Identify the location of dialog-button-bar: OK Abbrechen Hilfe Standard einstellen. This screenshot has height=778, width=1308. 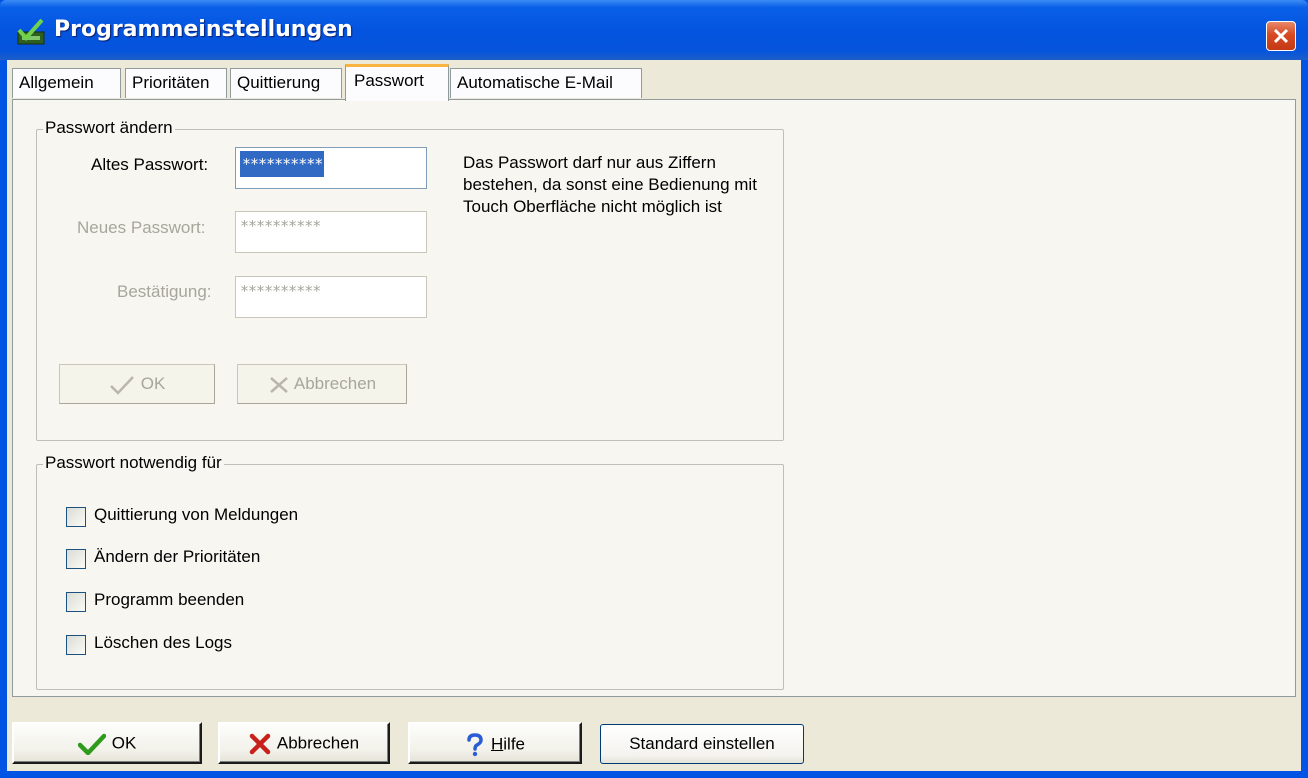
(654, 734).